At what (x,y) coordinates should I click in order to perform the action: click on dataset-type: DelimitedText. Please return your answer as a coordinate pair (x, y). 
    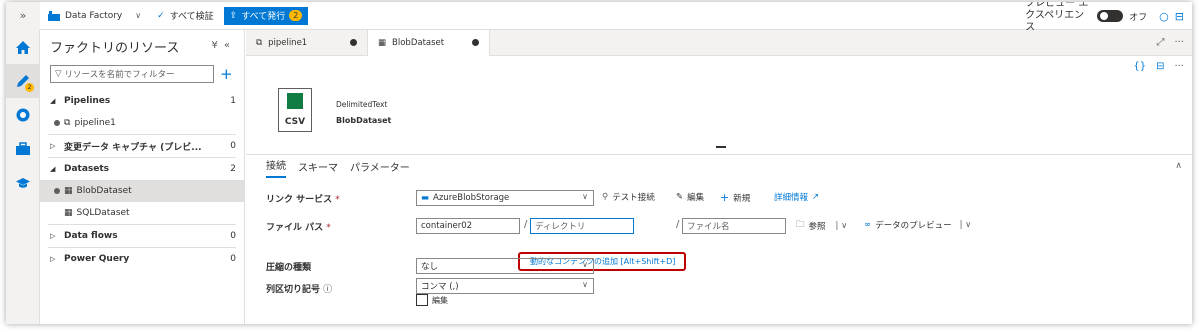
    Looking at the image, I should click on (362, 104).